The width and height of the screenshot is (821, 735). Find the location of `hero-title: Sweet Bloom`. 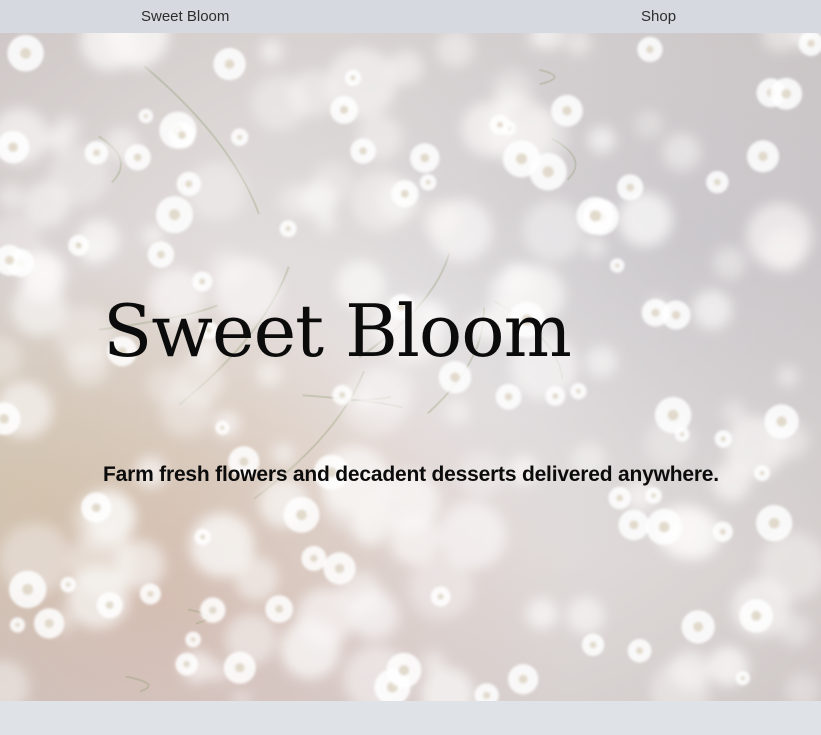

hero-title: Sweet Bloom is located at coordinates (337, 331).